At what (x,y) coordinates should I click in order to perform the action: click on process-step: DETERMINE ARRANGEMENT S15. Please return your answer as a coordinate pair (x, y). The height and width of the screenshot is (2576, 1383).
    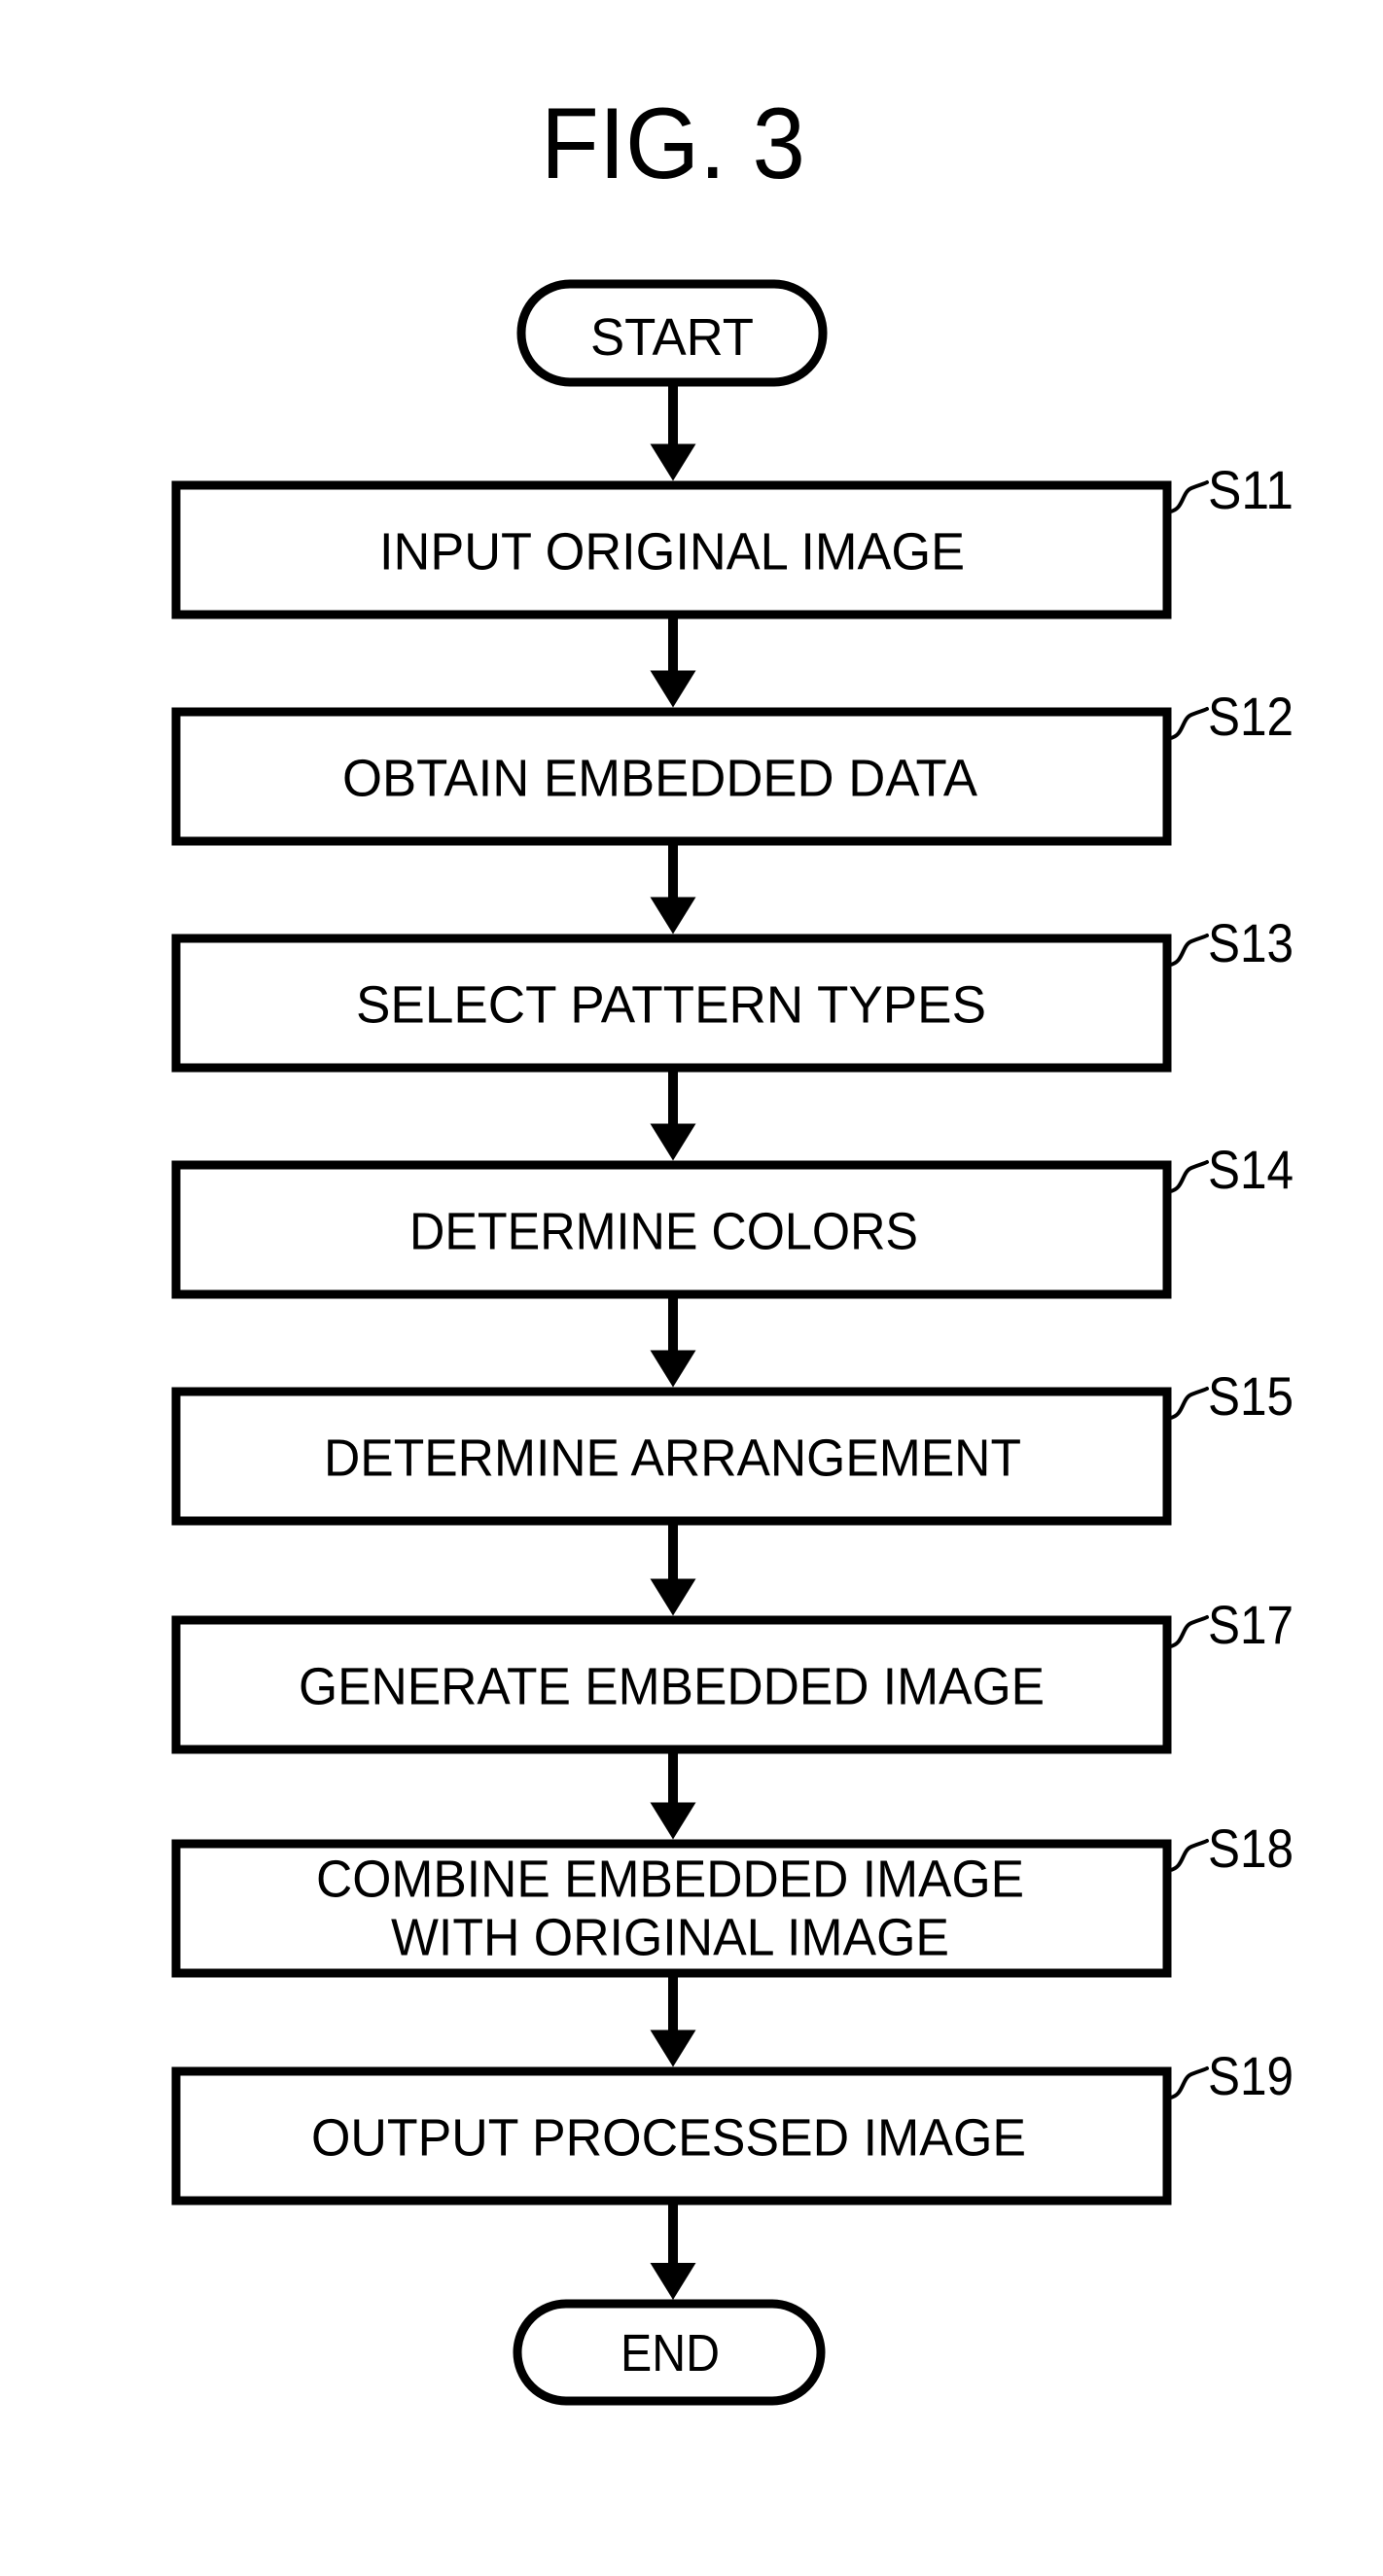
    Looking at the image, I should click on (732, 1446).